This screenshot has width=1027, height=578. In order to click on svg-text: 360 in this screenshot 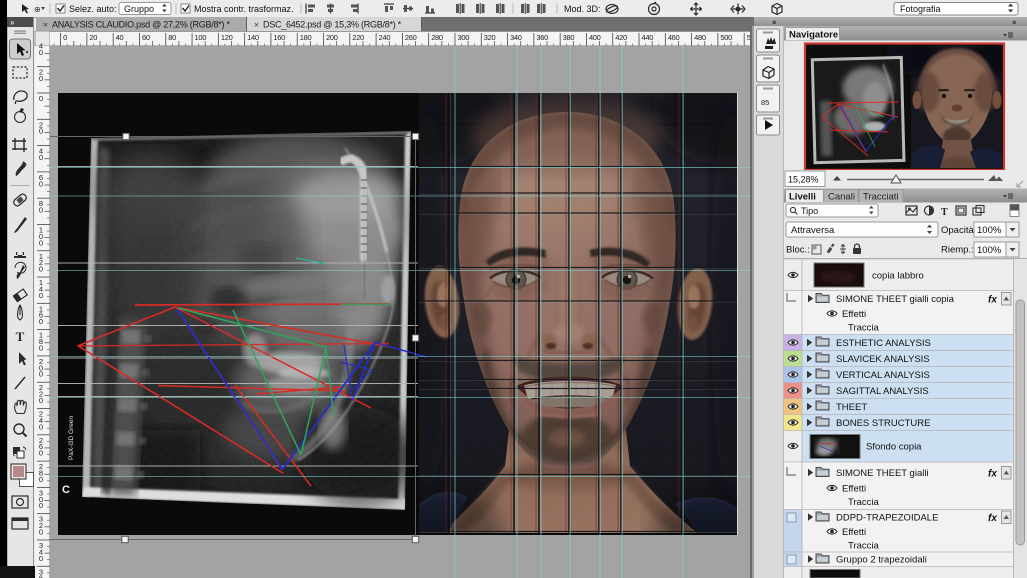, I will do `click(542, 37)`.